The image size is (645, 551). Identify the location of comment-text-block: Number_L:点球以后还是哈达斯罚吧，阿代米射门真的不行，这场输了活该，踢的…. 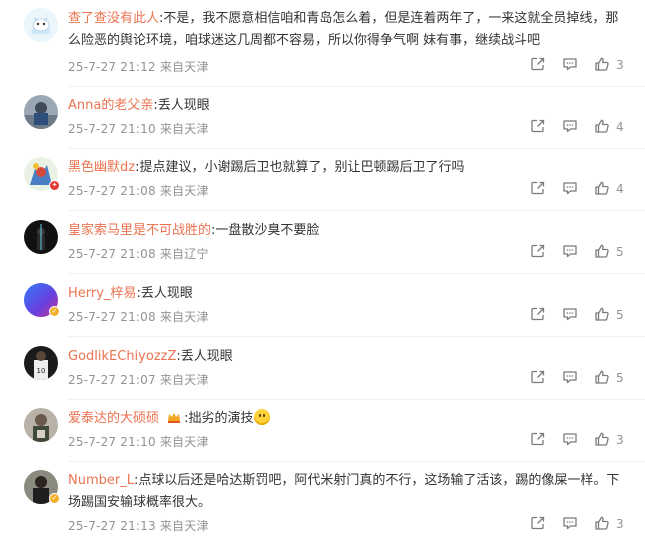
(348, 492).